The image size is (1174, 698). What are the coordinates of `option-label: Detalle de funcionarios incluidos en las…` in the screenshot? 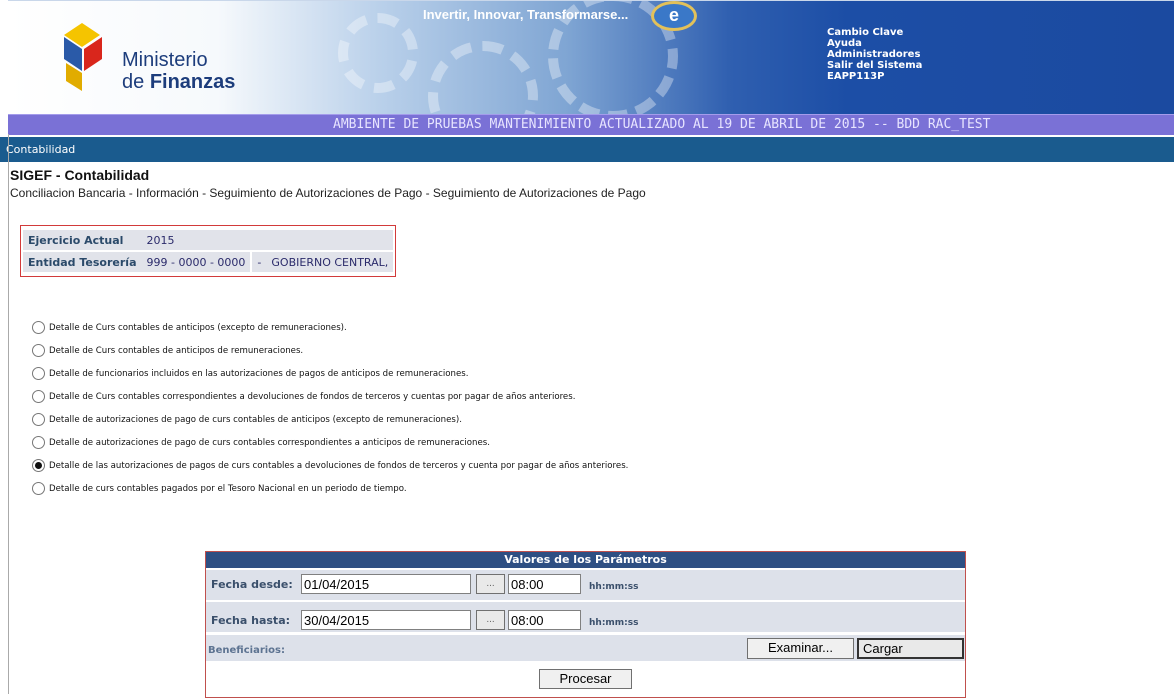 It's located at (259, 373).